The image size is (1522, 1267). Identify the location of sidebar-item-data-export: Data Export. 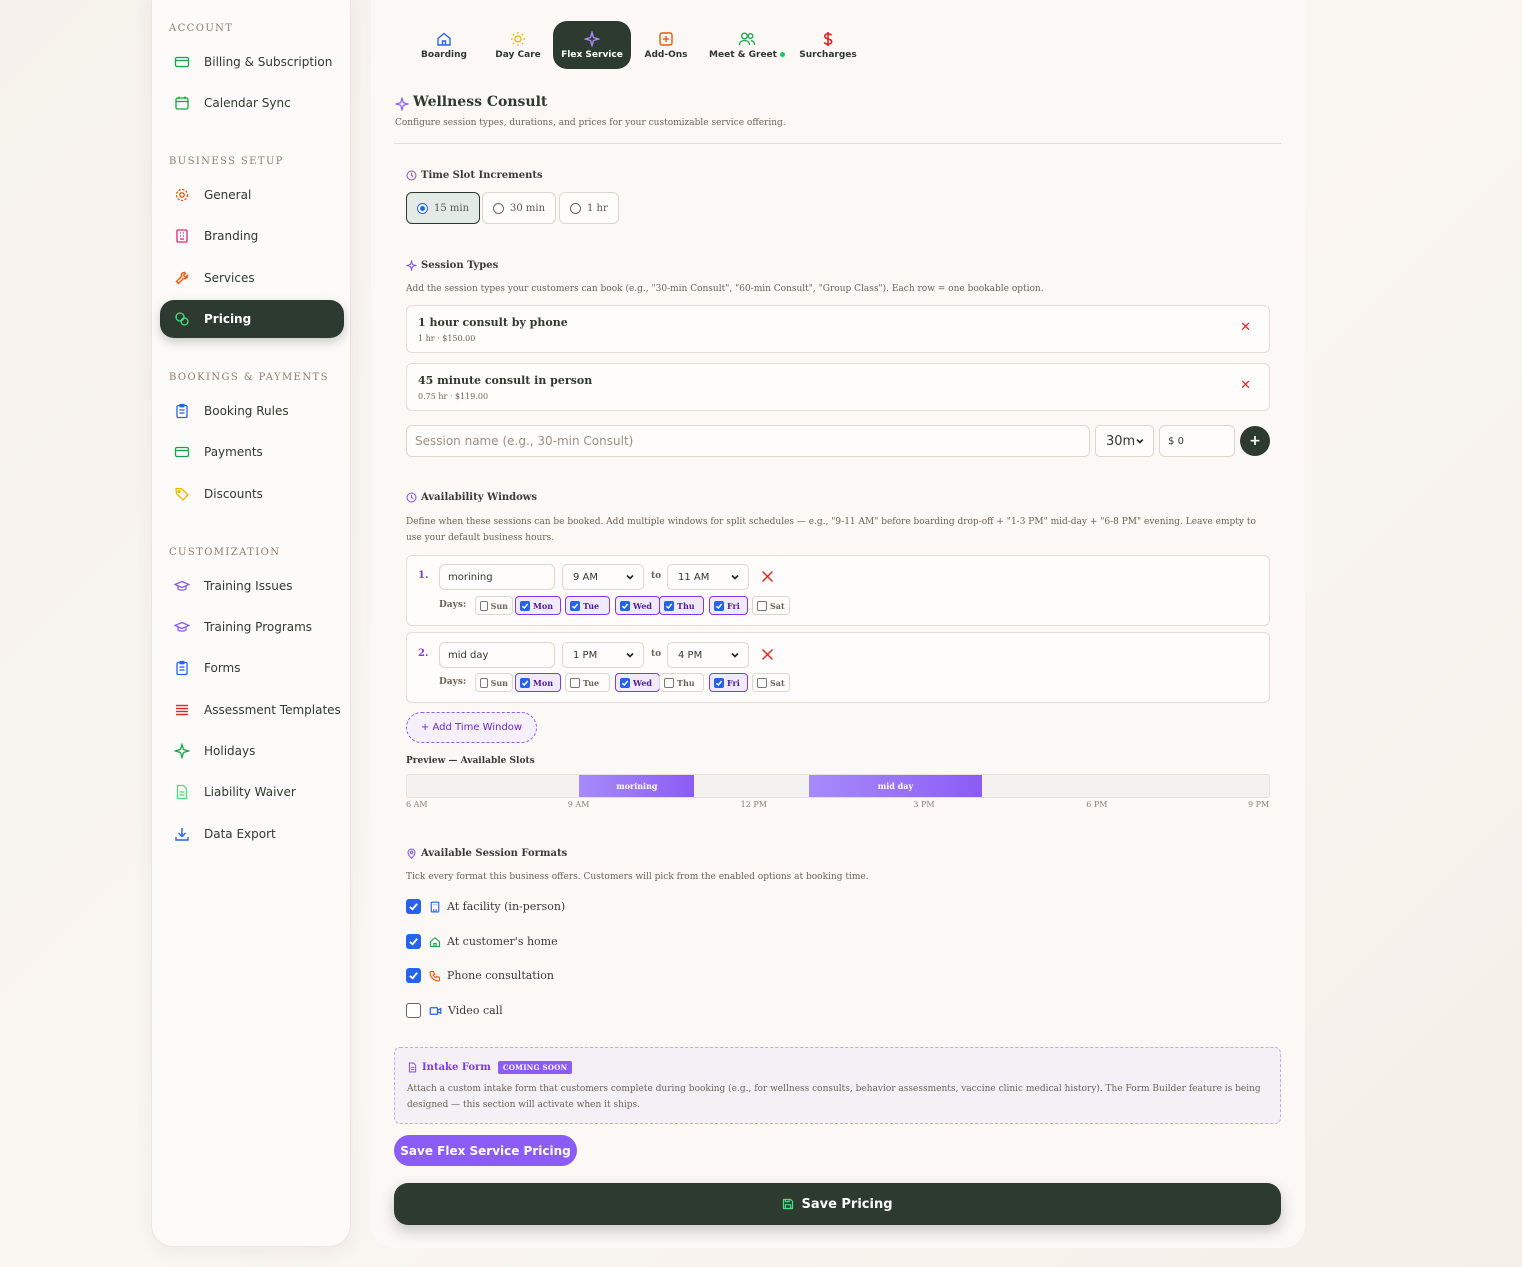
(252, 834).